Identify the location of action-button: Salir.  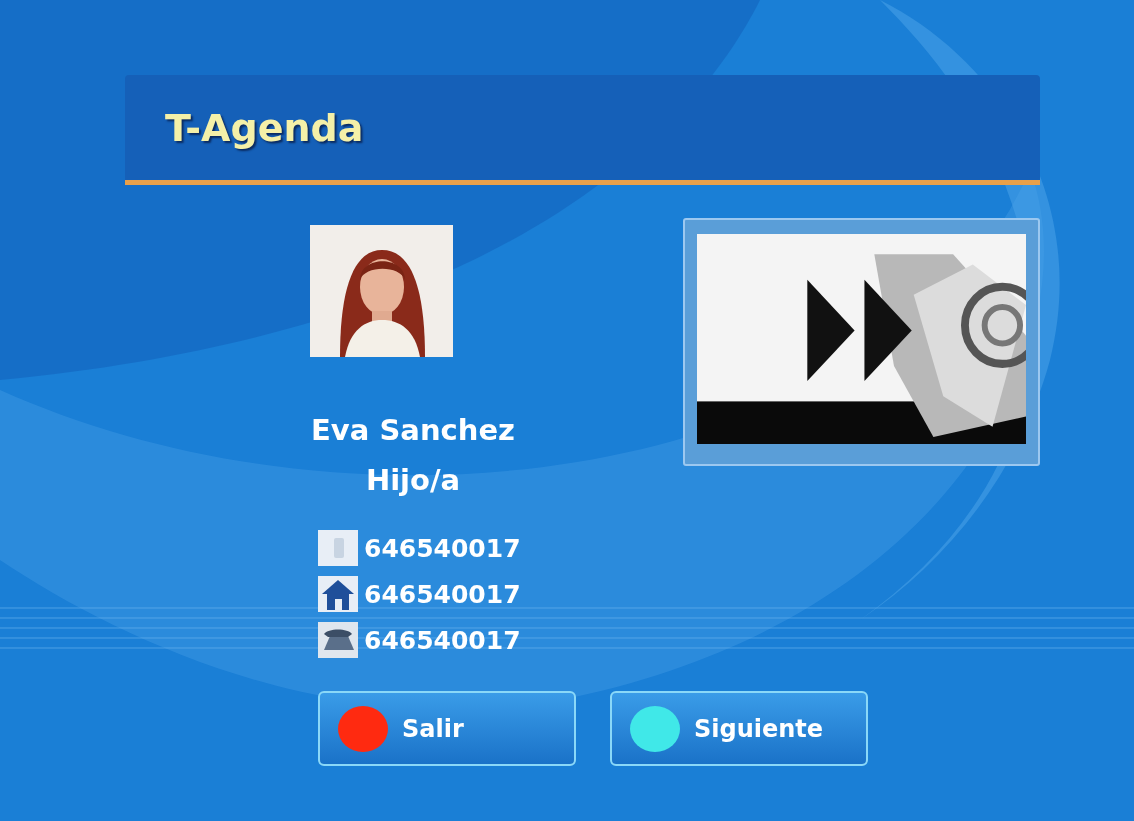
(447, 728).